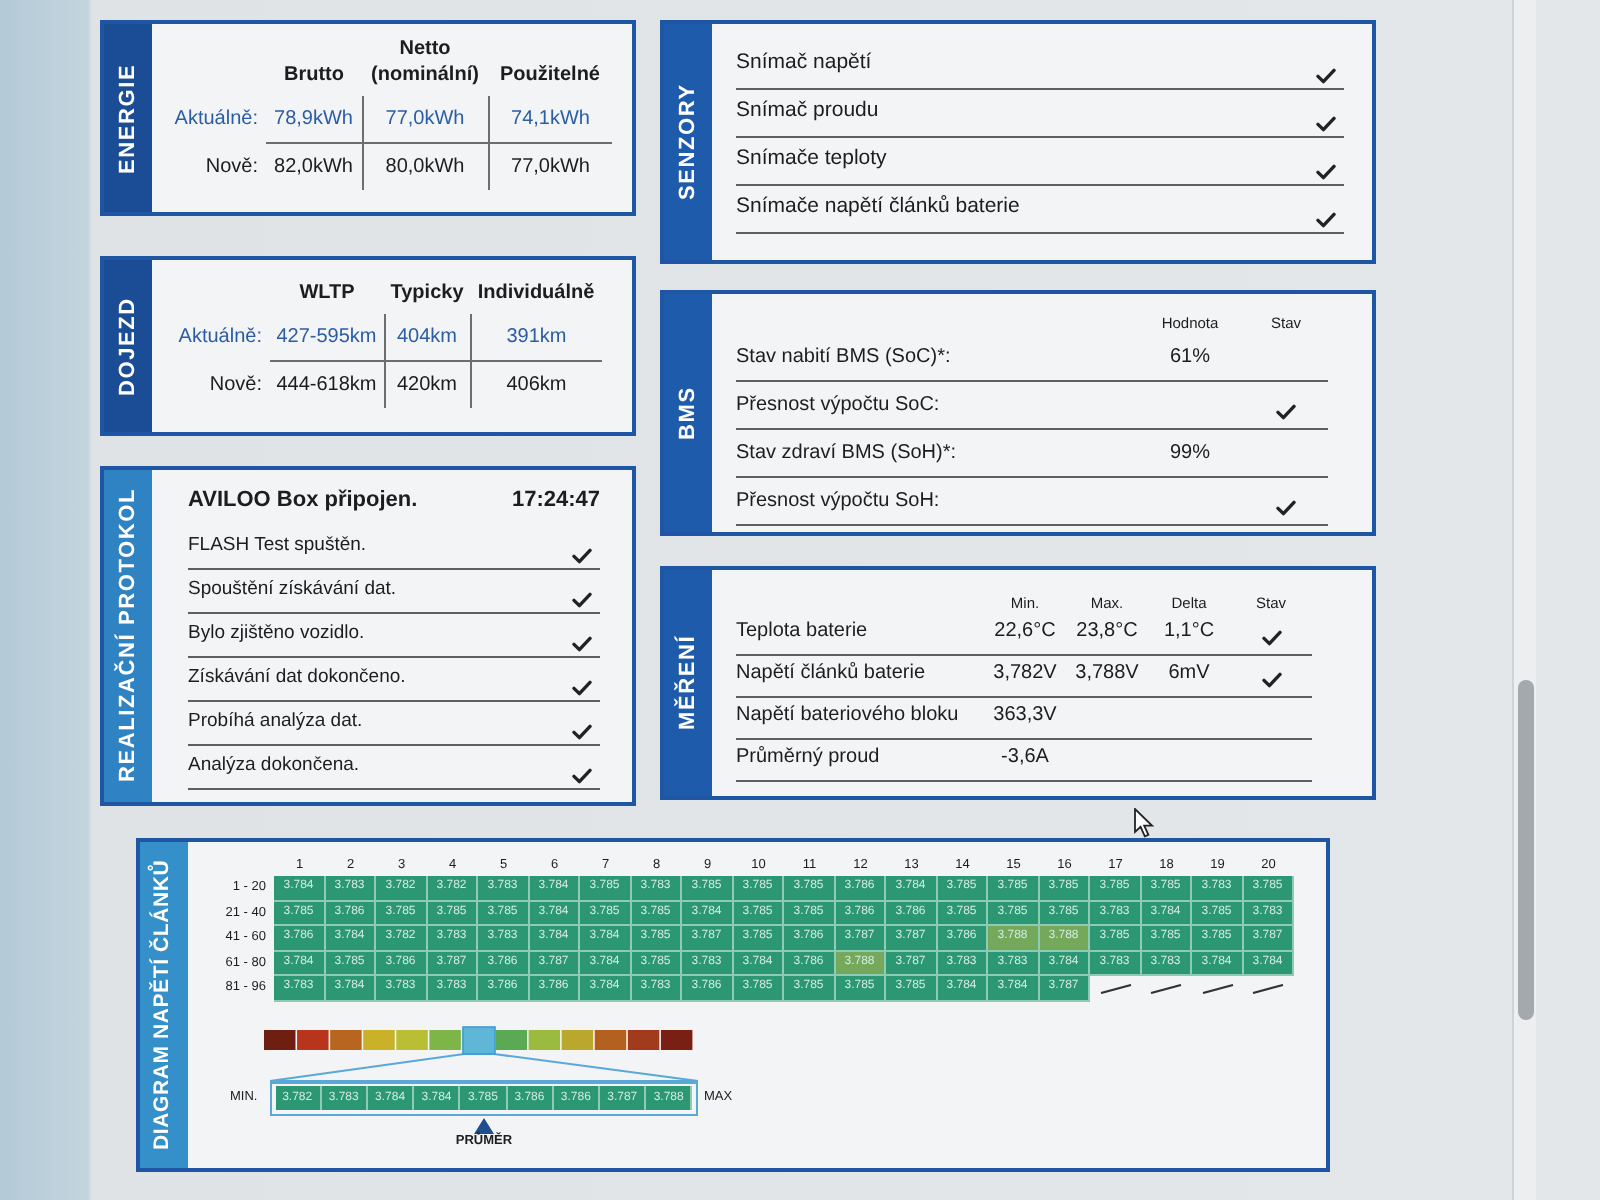 This screenshot has width=1600, height=1200. What do you see at coordinates (427, 384) in the screenshot?
I see `range-value: 420km` at bounding box center [427, 384].